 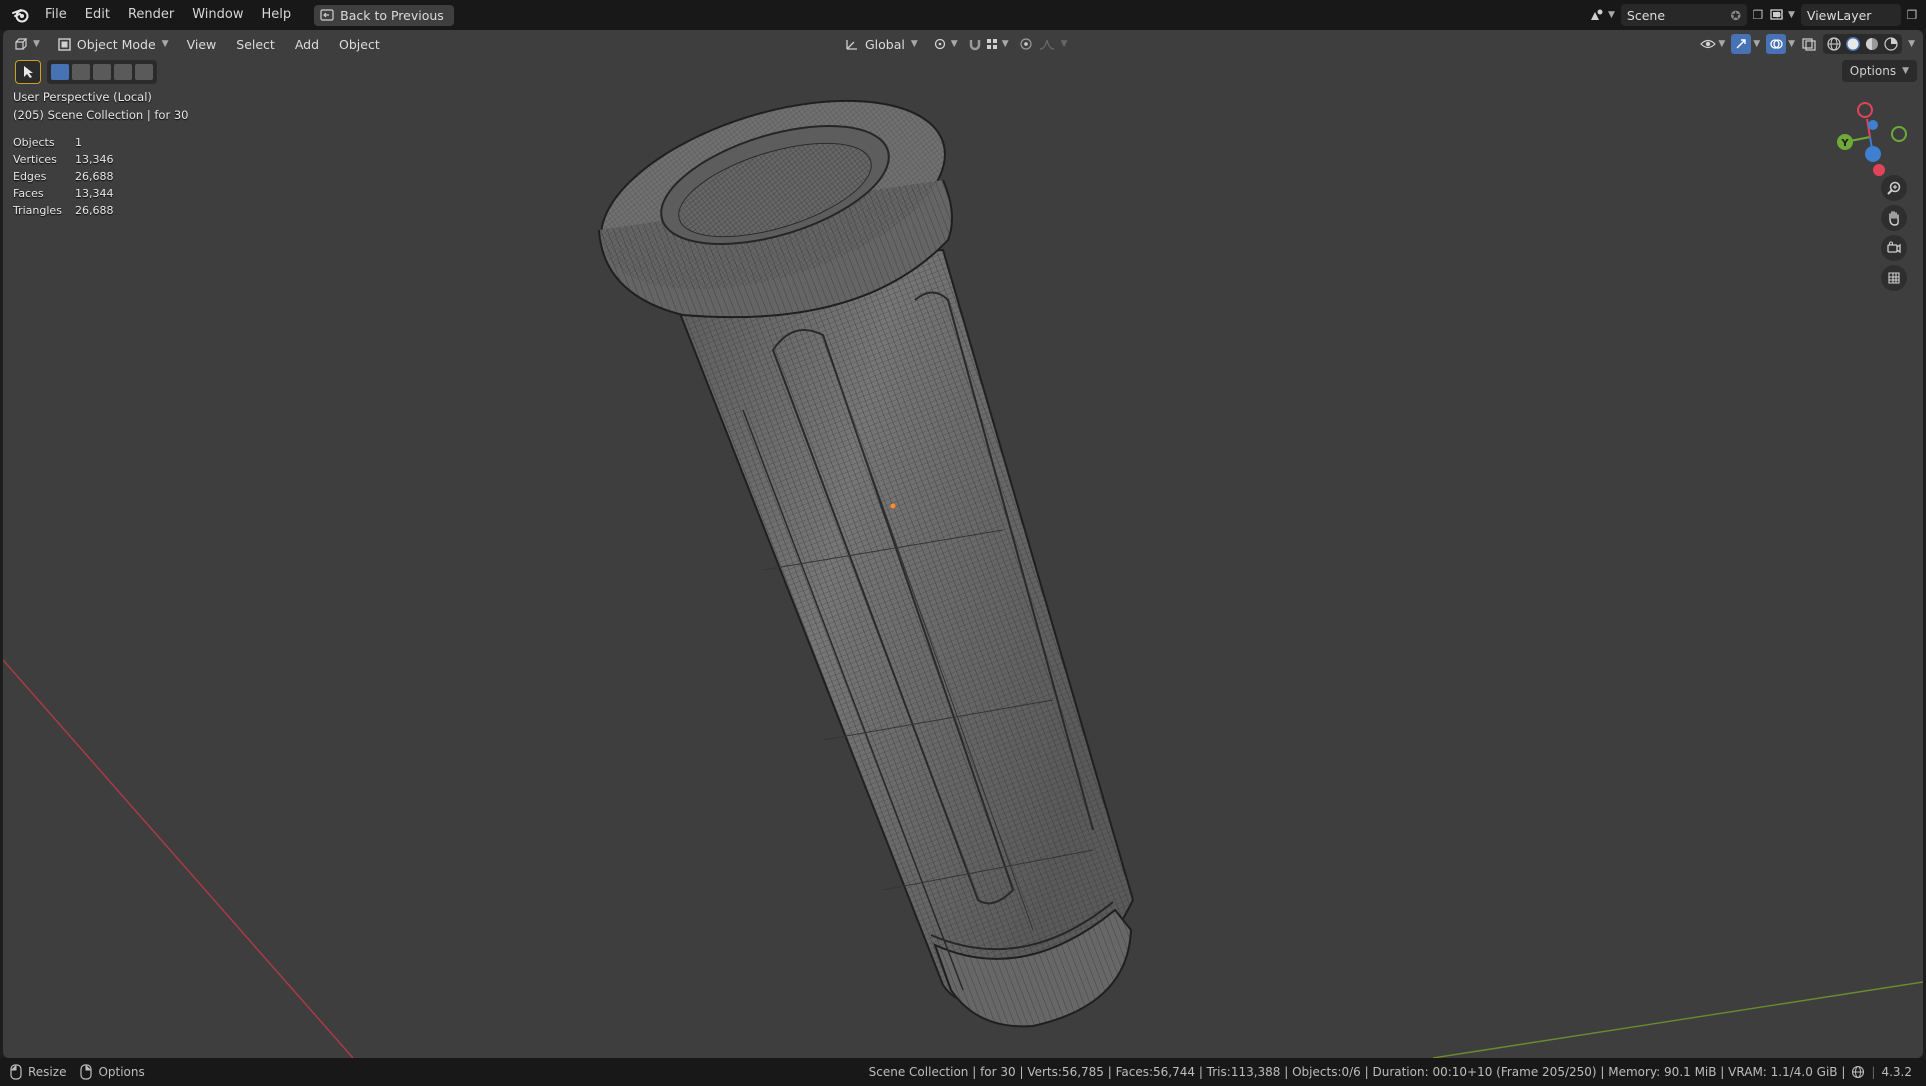 What do you see at coordinates (1896, 1072) in the screenshot?
I see `blender-version: 4.3.2` at bounding box center [1896, 1072].